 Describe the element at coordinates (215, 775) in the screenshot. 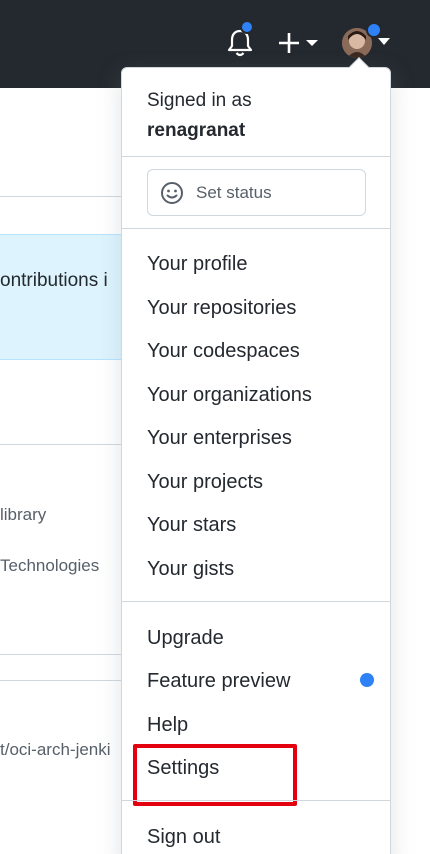

I see `settings-highlight-box` at that location.